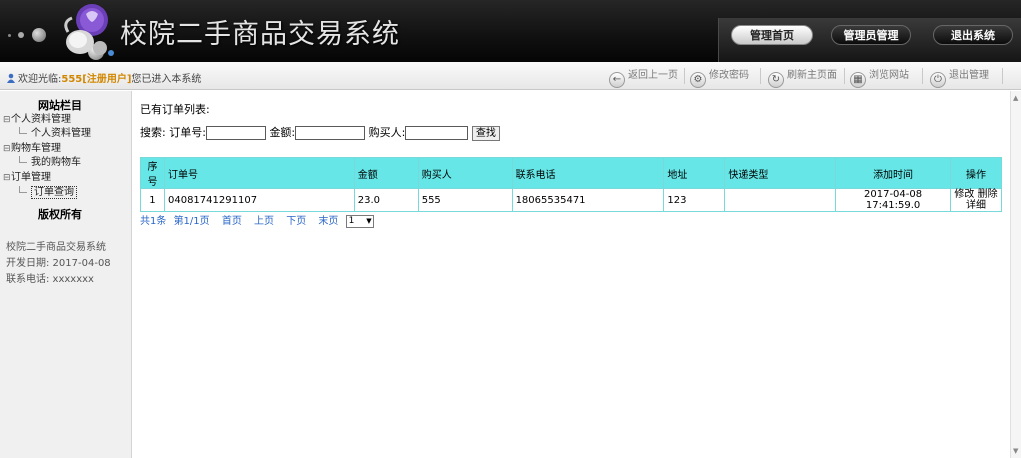 The width and height of the screenshot is (1021, 458). I want to click on welcome-message: 欢迎光临:555[注册用户]您已进入本系统, so click(103, 77).